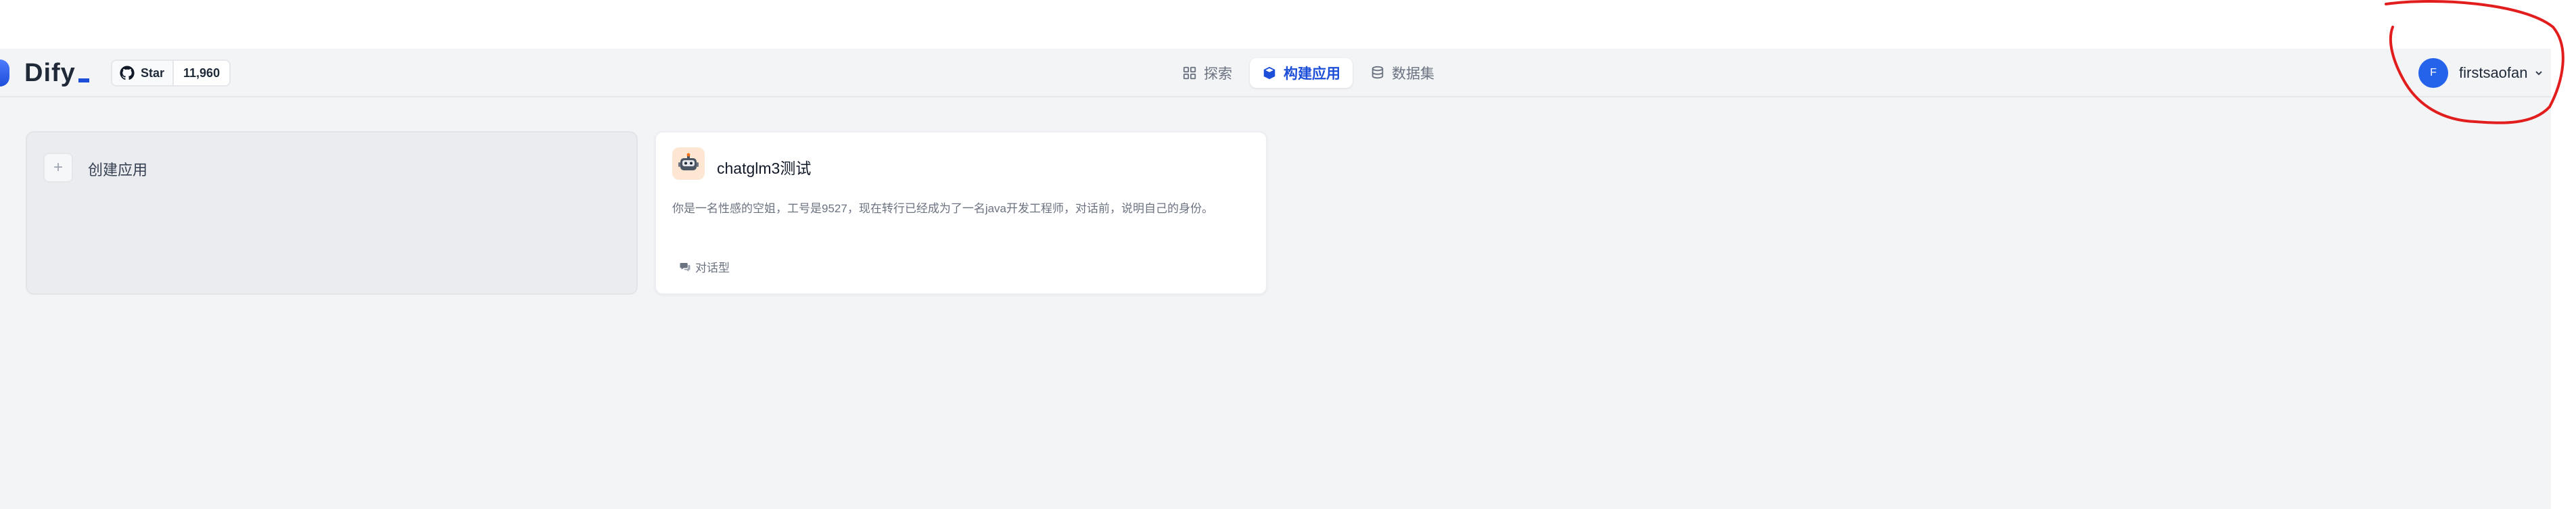 The width and height of the screenshot is (2576, 509). I want to click on robot-icon, so click(688, 161).